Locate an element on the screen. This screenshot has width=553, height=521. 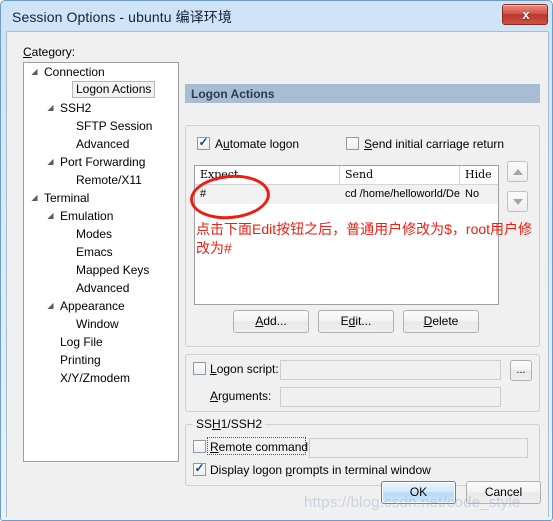
column-header-hide: Hide is located at coordinates (479, 175).